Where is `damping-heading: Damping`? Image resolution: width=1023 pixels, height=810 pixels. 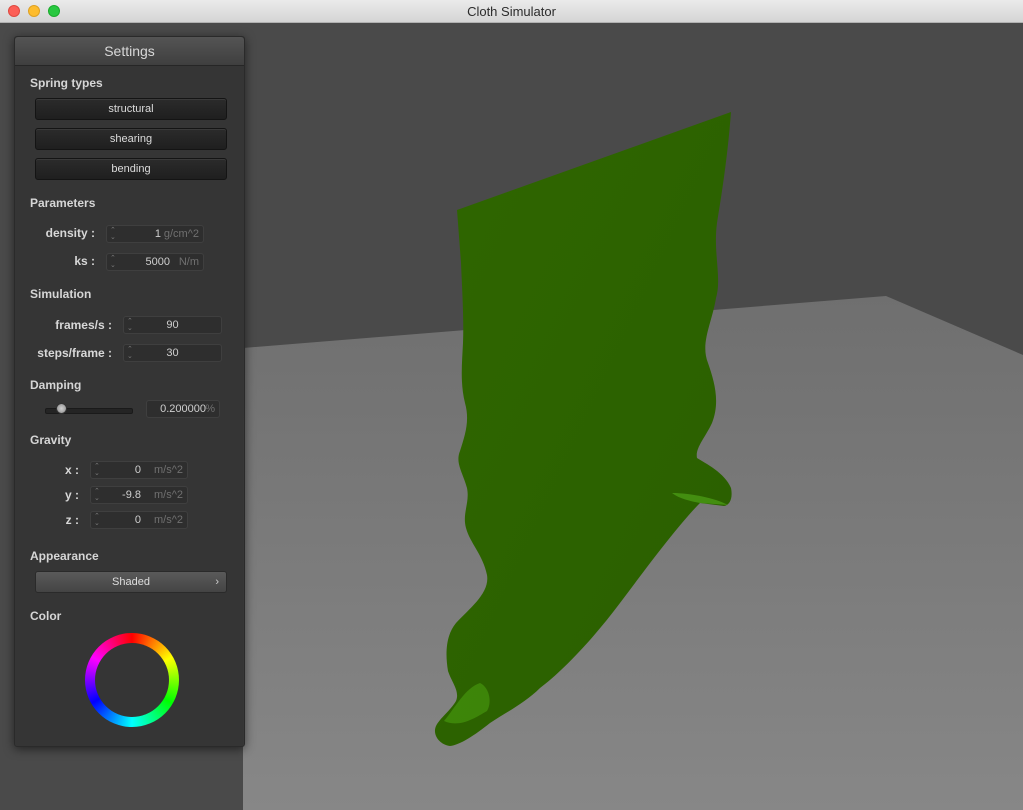 damping-heading: Damping is located at coordinates (56, 385).